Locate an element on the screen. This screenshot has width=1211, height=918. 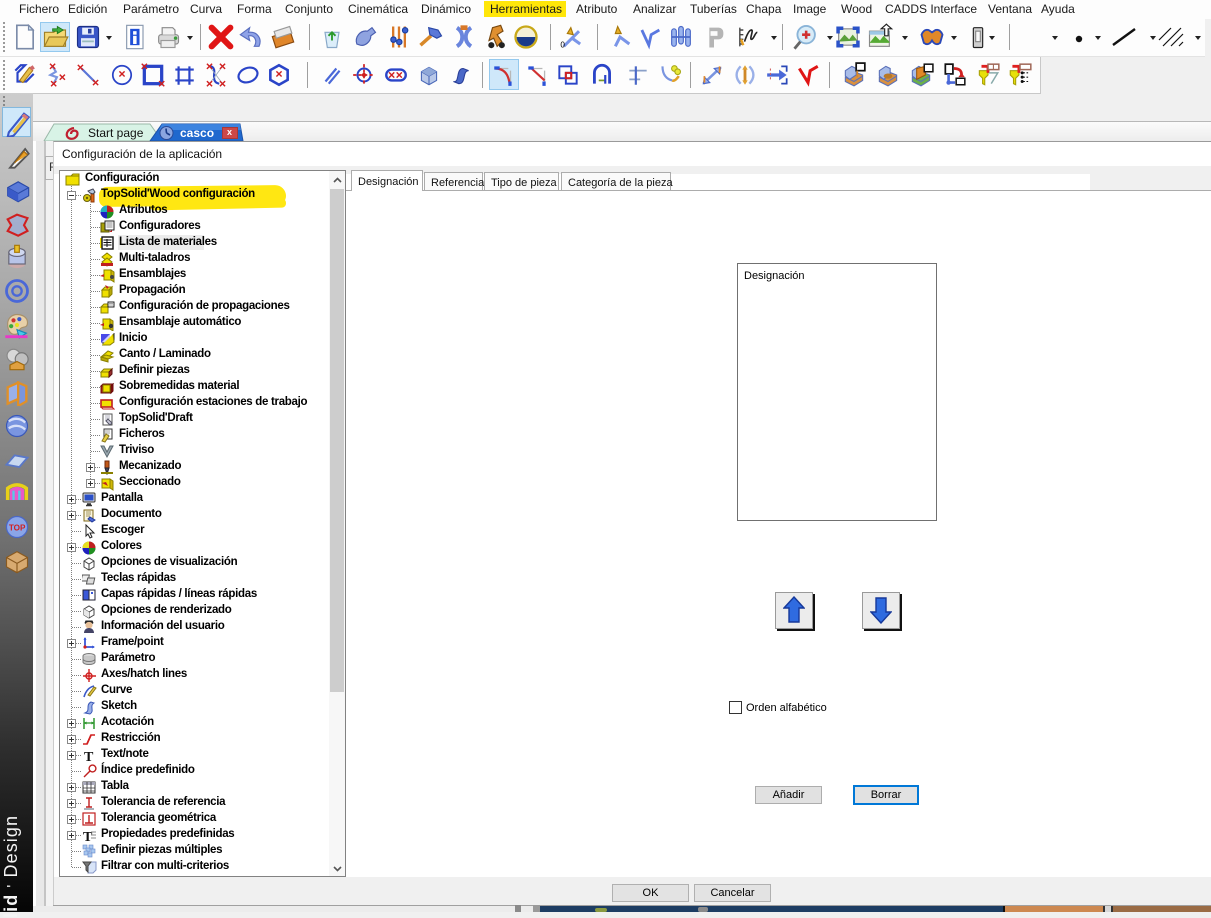
svg-text: TOP is located at coordinates (17, 528).